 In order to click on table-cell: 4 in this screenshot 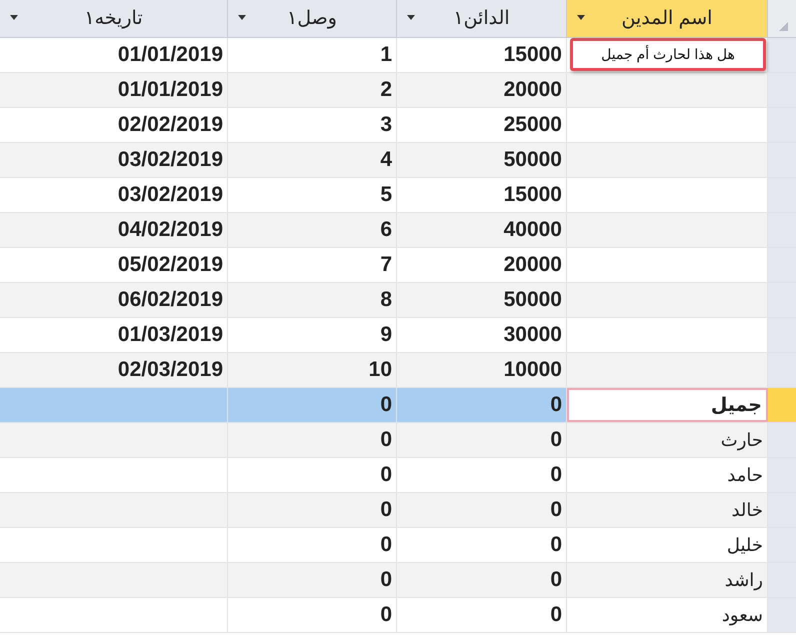, I will do `click(386, 160)`.